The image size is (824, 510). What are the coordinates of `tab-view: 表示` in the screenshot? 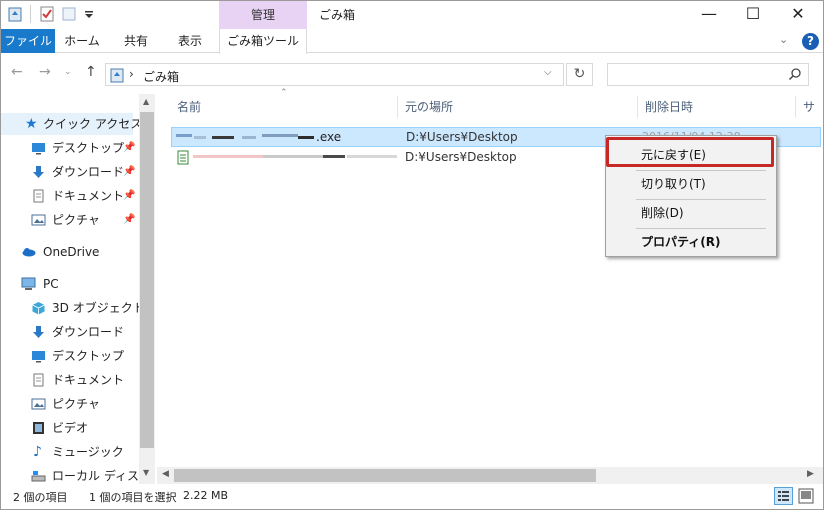 It's located at (190, 41).